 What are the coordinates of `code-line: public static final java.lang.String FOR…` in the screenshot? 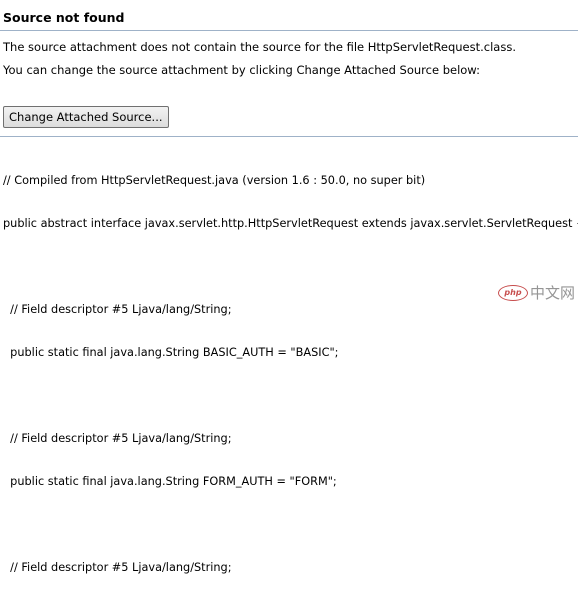 It's located at (170, 481).